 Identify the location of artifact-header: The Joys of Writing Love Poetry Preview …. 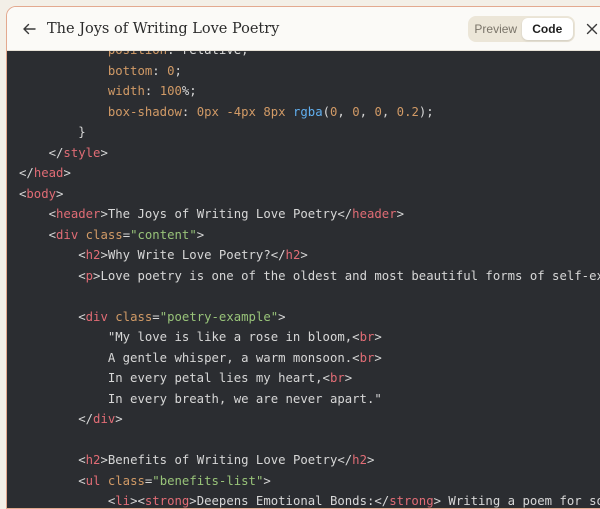
(303, 29).